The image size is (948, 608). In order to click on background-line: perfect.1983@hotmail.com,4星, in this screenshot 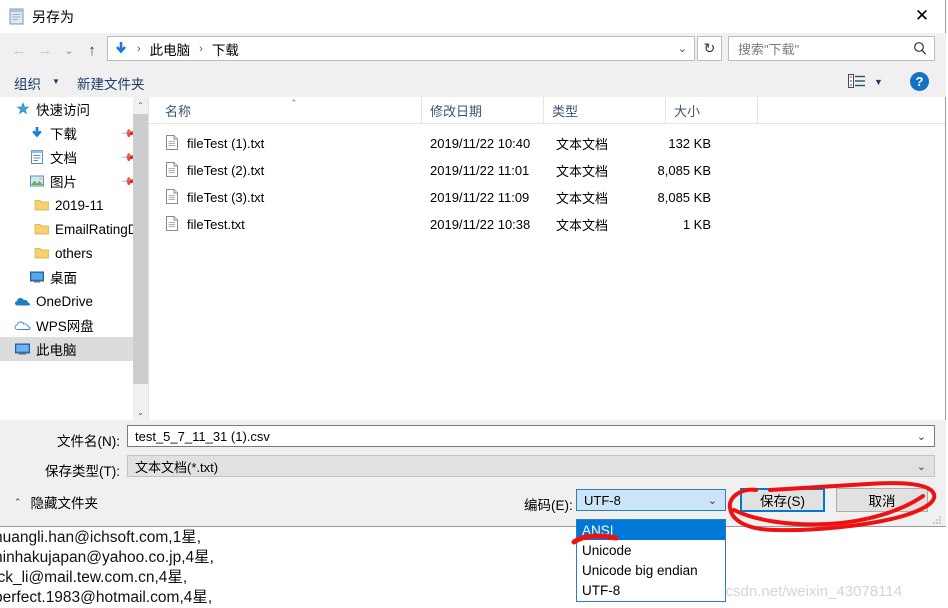, I will do `click(106, 597)`.